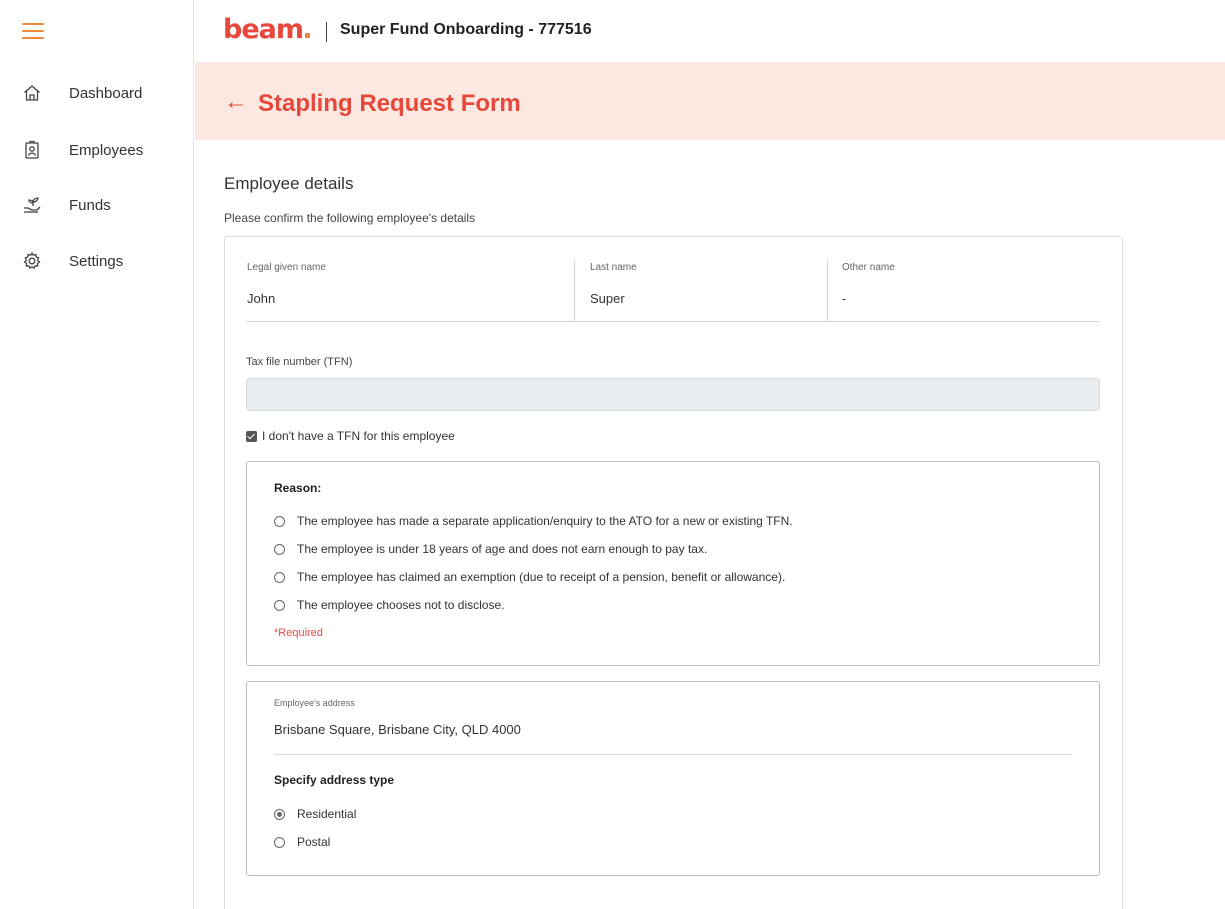  I want to click on given-name-label: Legal given name, so click(286, 267).